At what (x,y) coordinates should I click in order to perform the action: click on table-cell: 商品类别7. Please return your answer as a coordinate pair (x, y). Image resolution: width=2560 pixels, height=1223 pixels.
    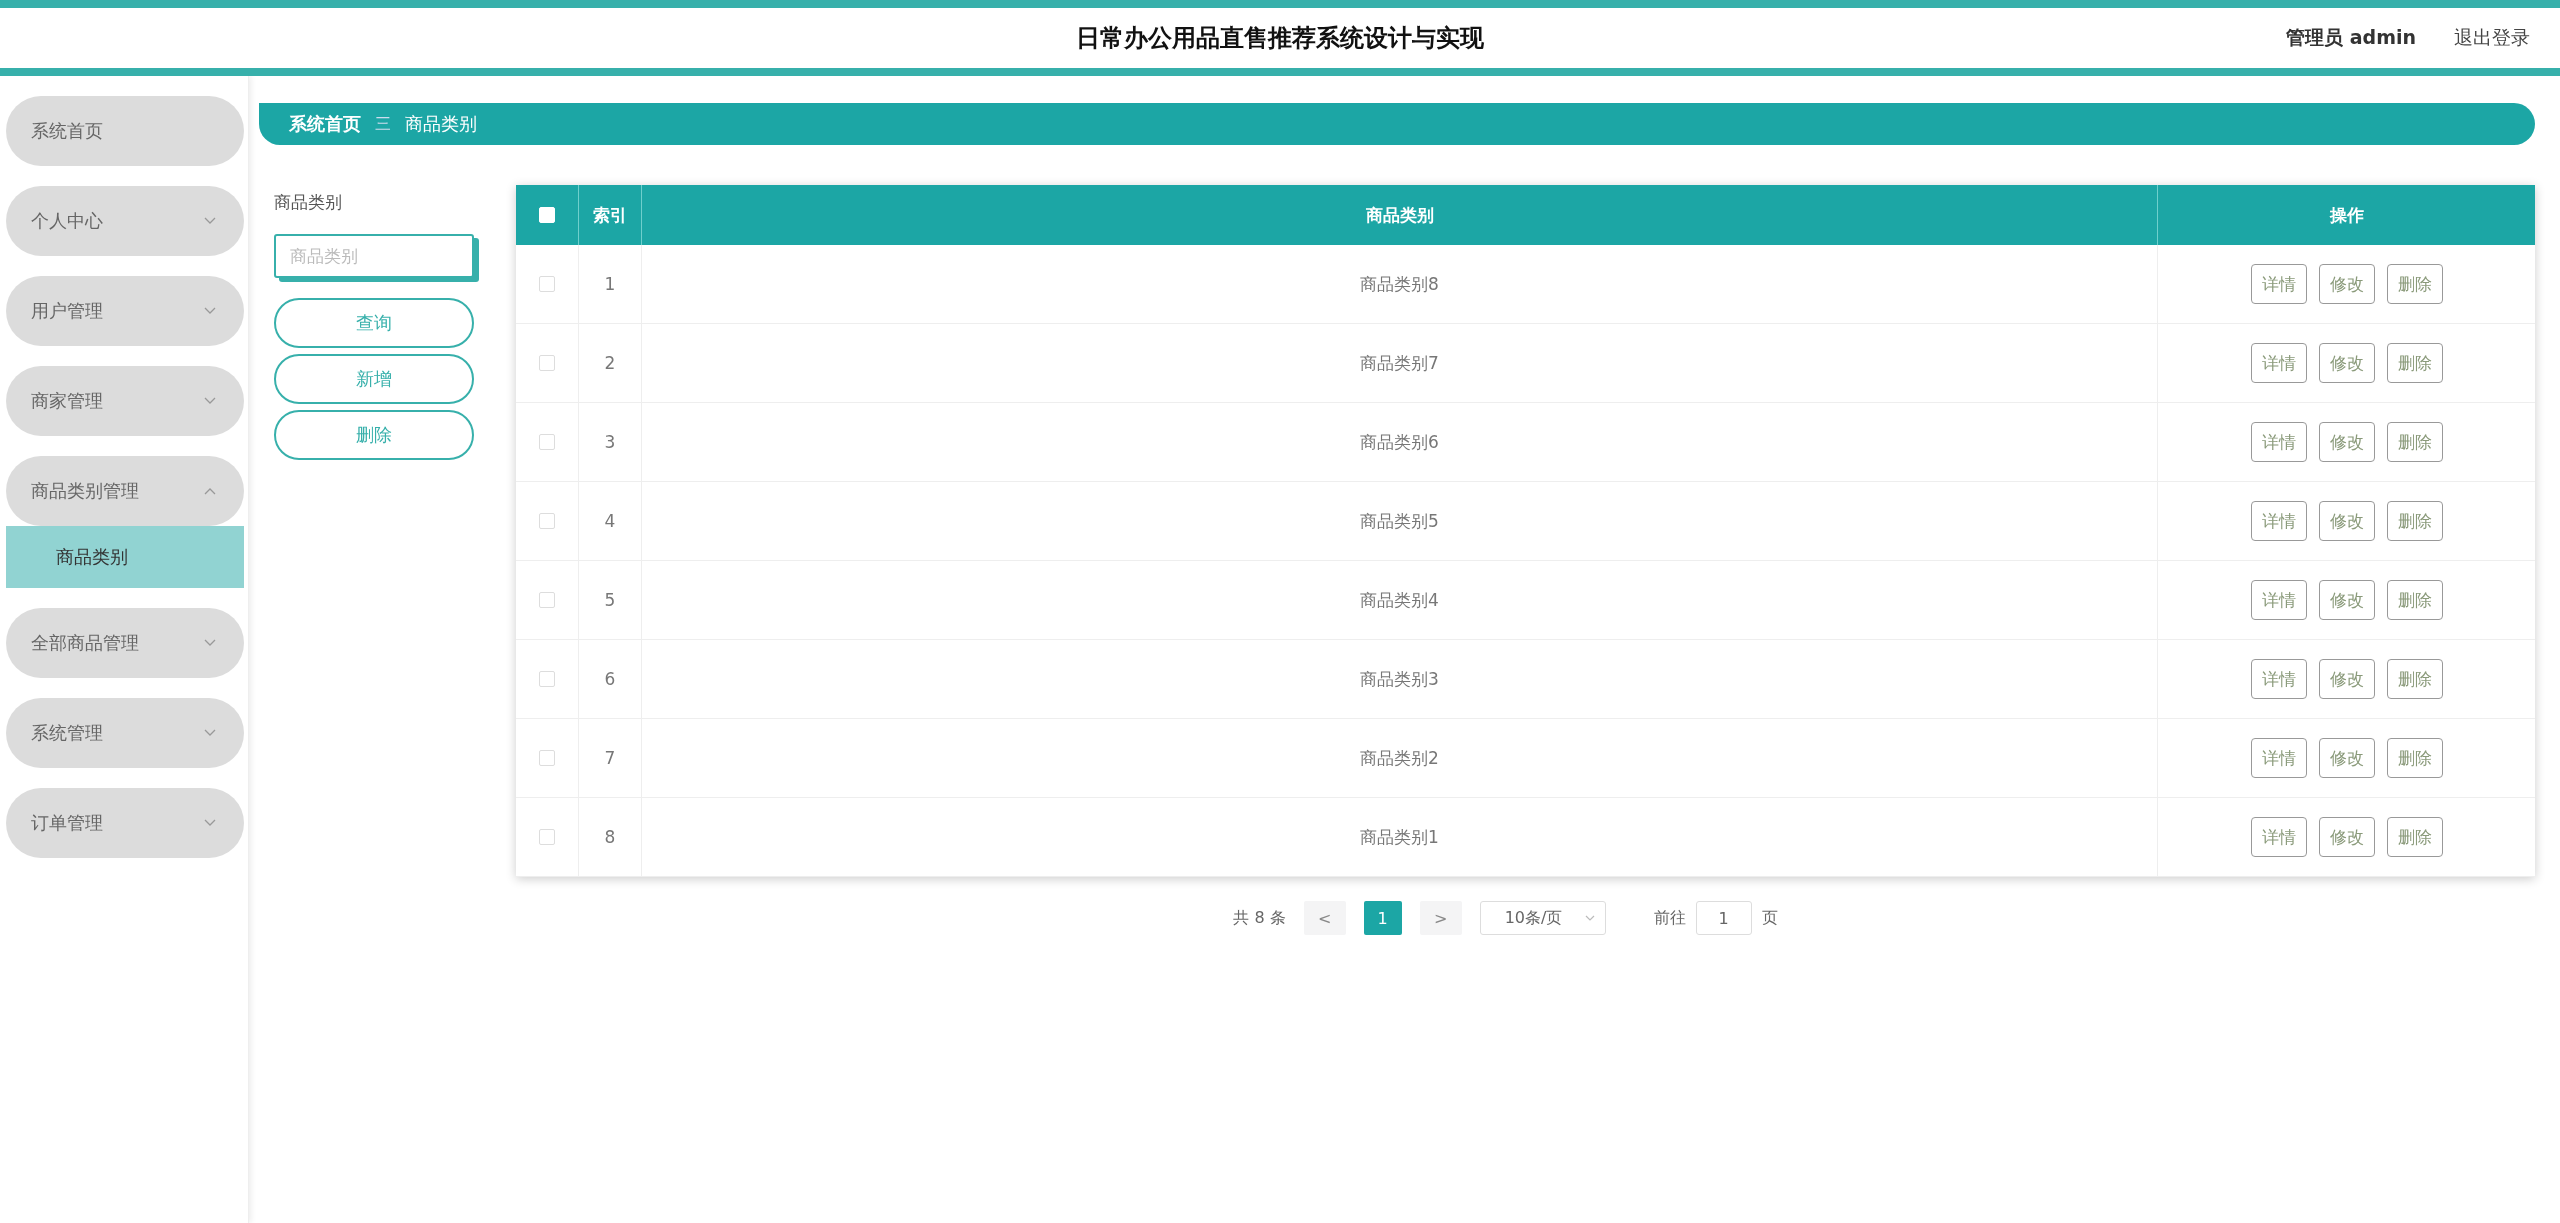
    Looking at the image, I should click on (1400, 363).